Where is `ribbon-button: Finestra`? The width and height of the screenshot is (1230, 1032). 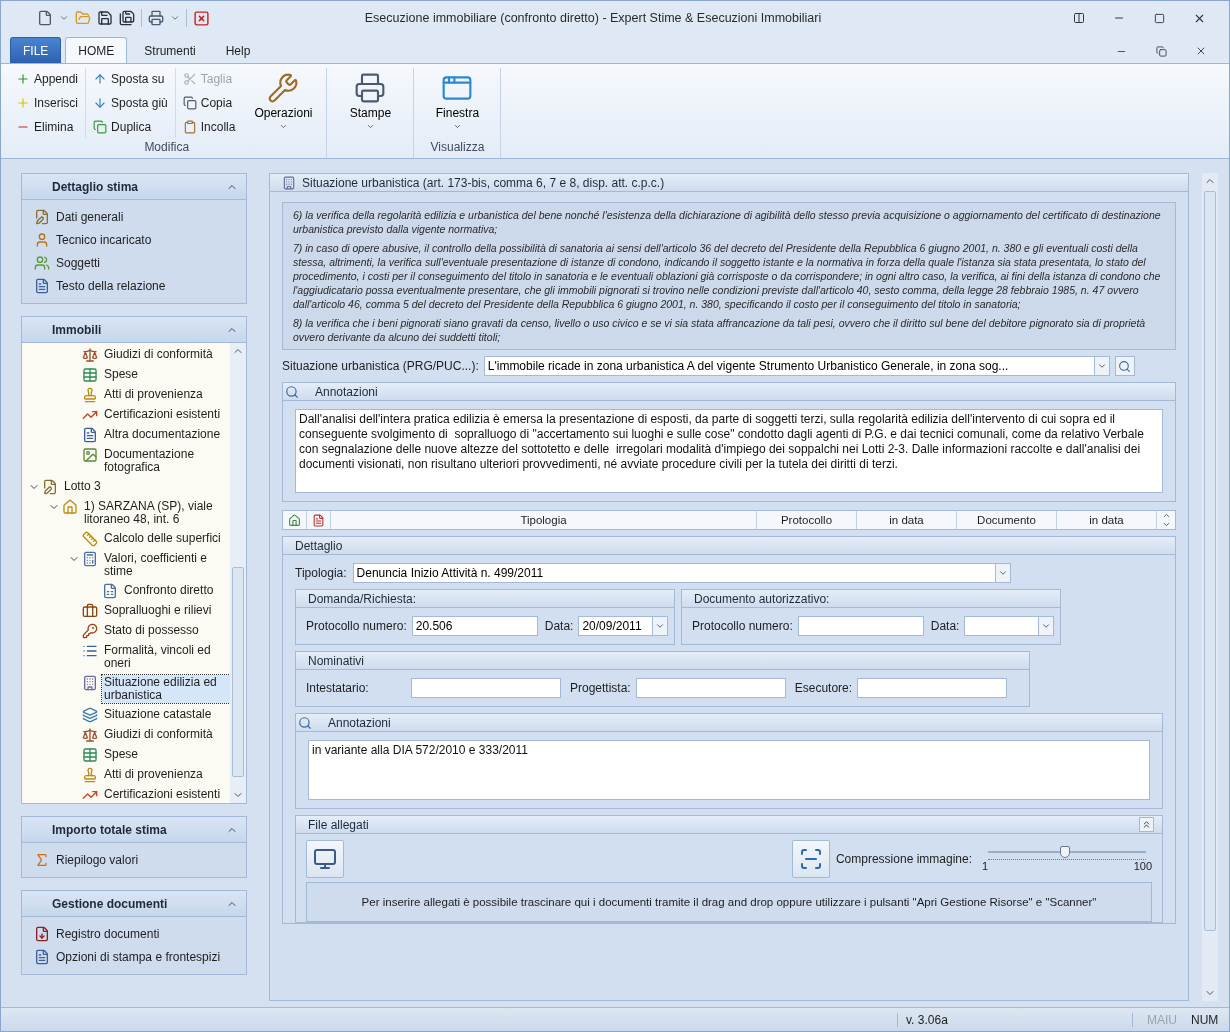 ribbon-button: Finestra is located at coordinates (457, 103).